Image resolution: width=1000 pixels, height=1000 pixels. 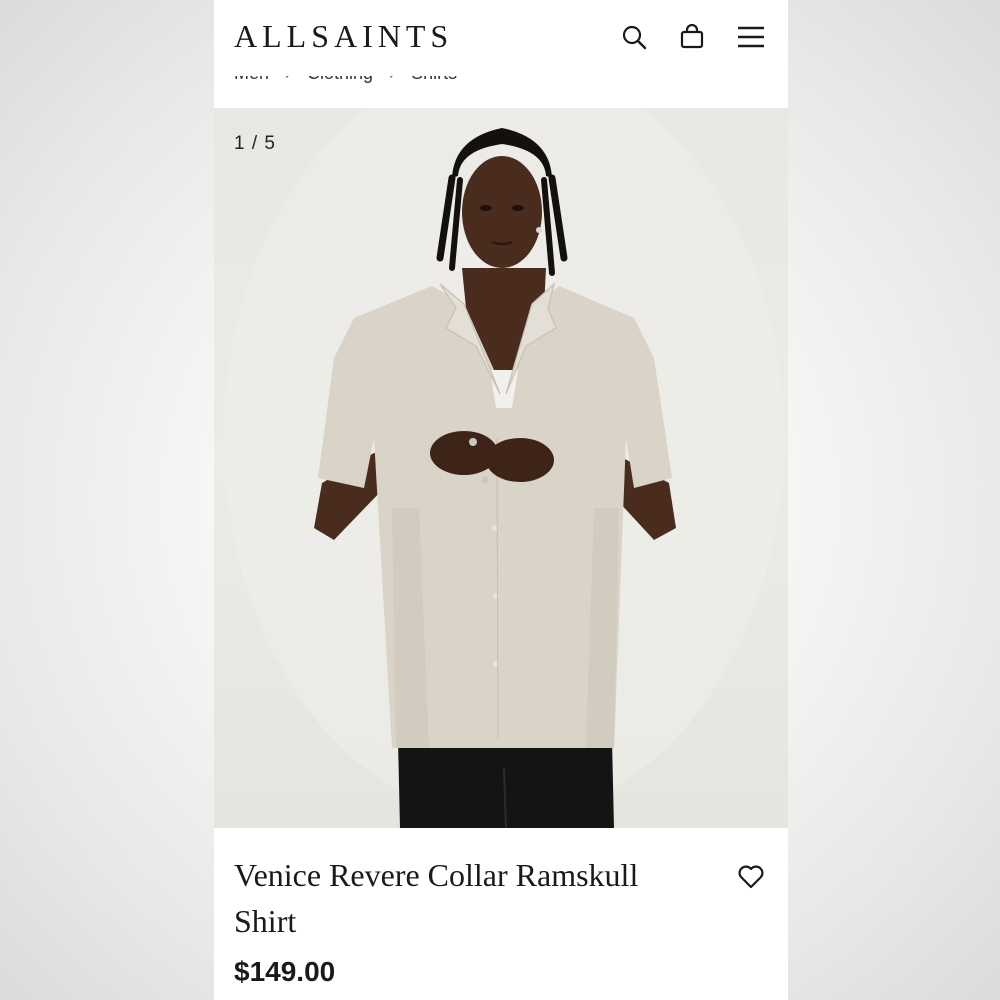 What do you see at coordinates (255, 143) in the screenshot?
I see `image-counter: 1 / 5` at bounding box center [255, 143].